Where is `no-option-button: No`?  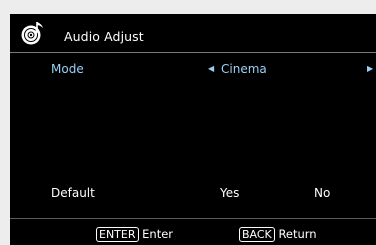 no-option-button: No is located at coordinates (322, 193).